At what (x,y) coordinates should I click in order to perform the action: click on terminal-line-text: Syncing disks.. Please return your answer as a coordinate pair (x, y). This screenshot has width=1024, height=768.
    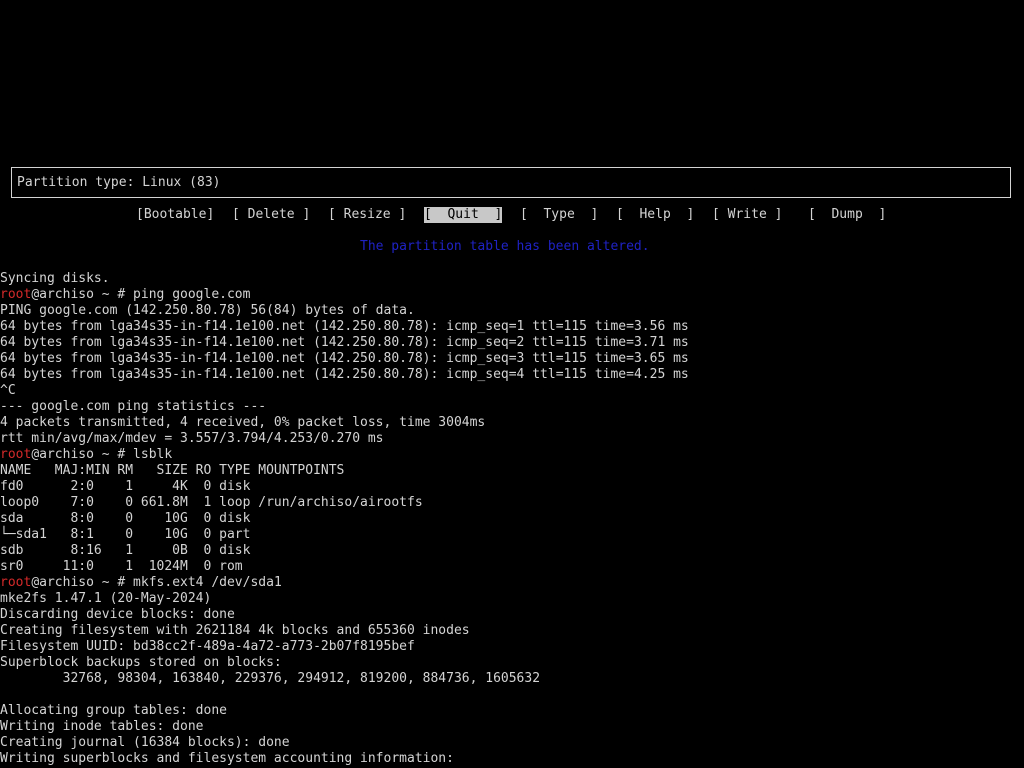
    Looking at the image, I should click on (55, 278).